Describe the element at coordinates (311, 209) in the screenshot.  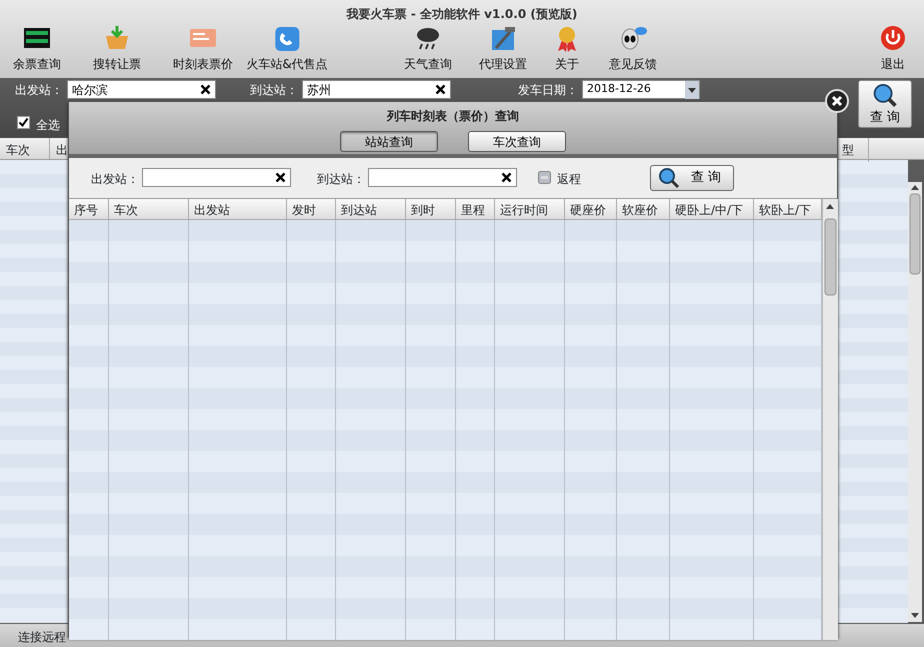
I see `column-header: 发时` at that location.